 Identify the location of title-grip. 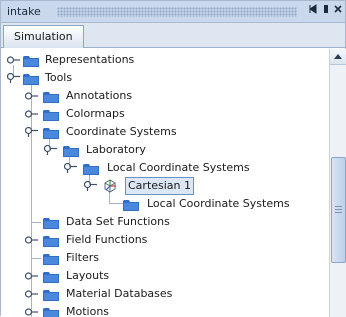
(177, 12).